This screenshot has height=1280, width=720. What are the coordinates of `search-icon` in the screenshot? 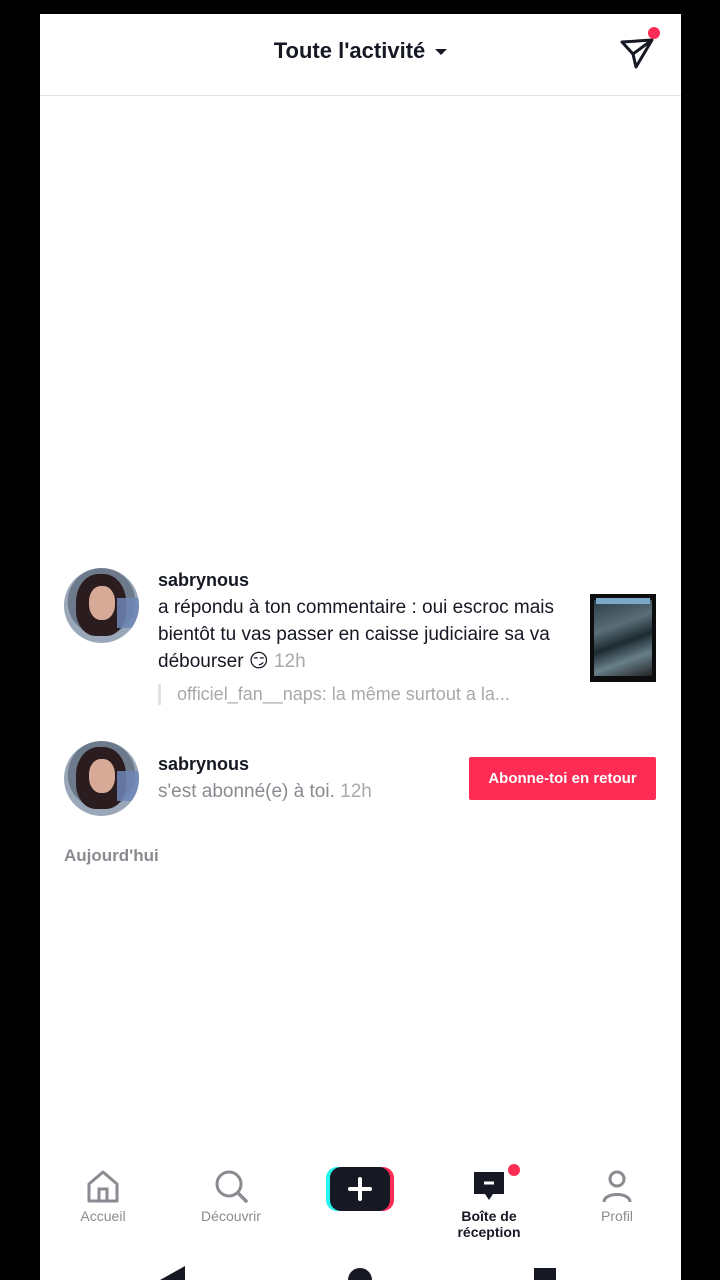 It's located at (231, 1186).